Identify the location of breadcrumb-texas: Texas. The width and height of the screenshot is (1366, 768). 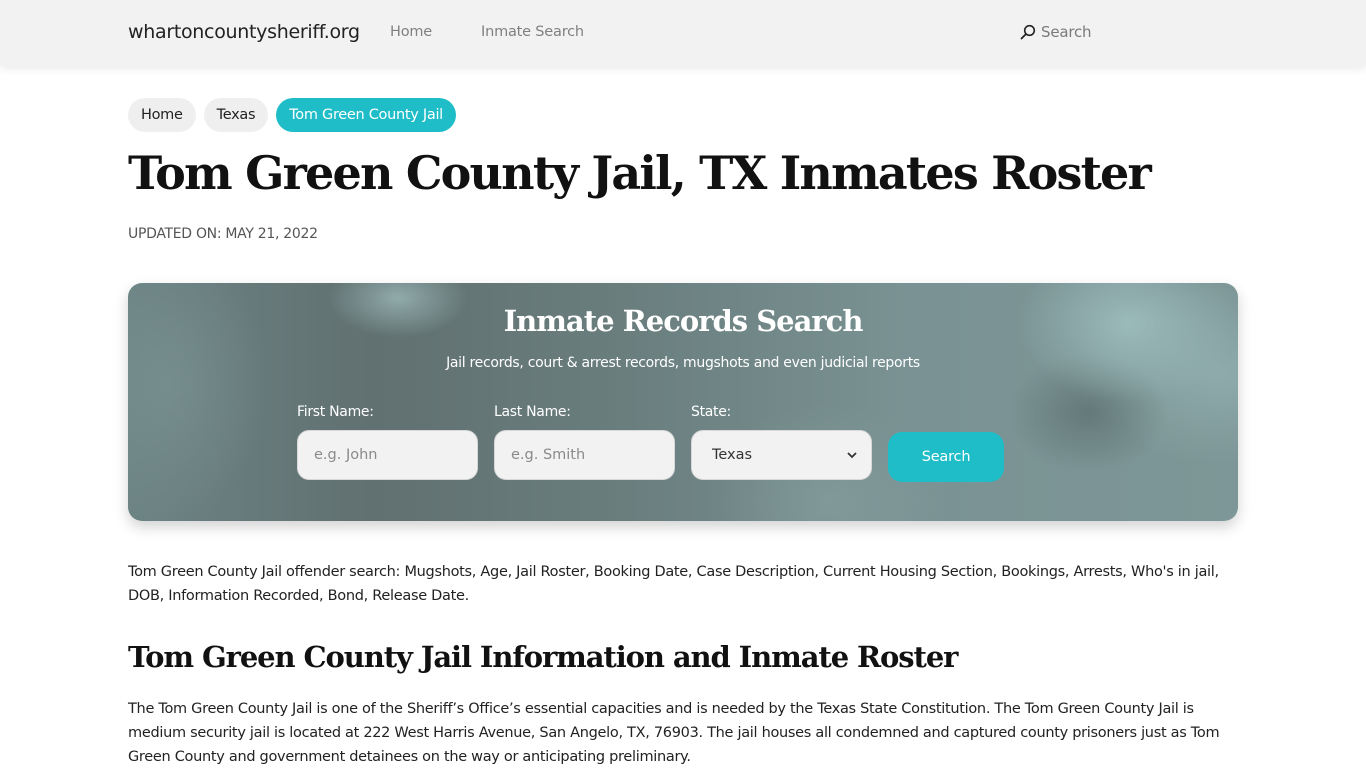
(236, 115).